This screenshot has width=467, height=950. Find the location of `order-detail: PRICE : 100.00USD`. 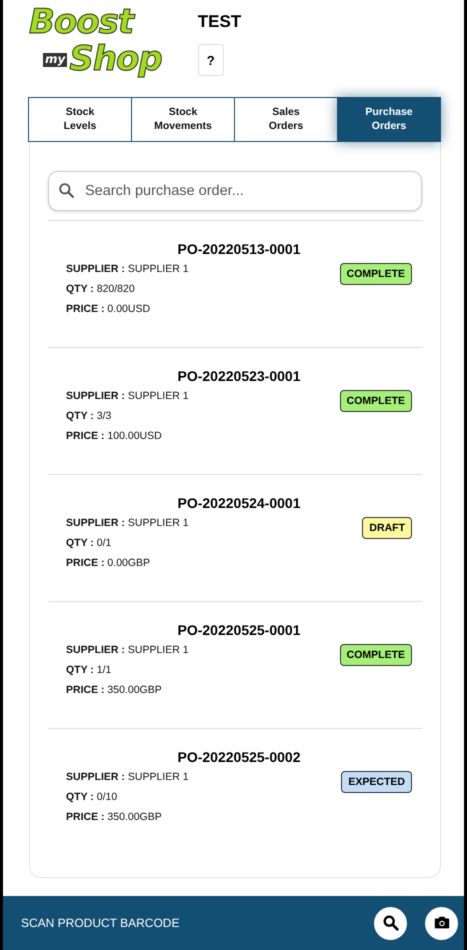

order-detail: PRICE : 100.00USD is located at coordinates (114, 436).